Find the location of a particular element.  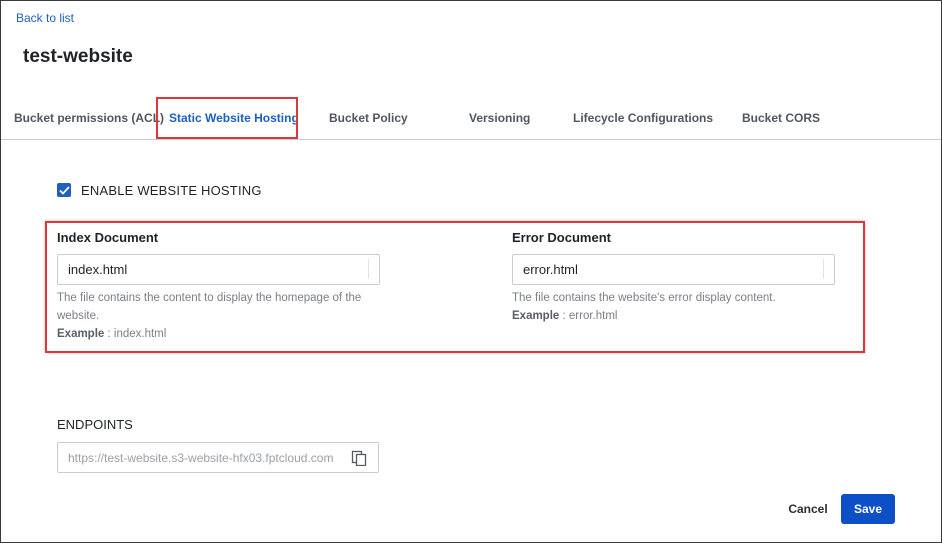

save-button: Save is located at coordinates (868, 509).